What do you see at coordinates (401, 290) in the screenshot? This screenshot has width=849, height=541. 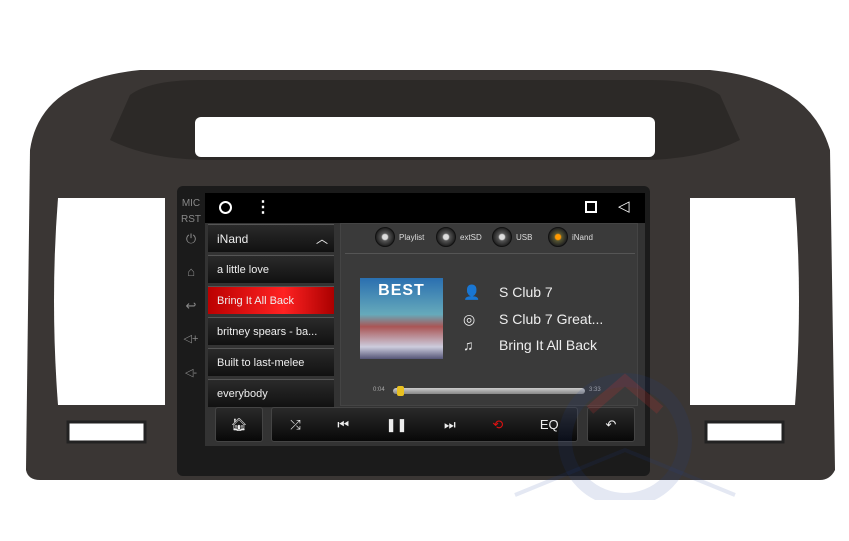 I see `album-art-text: BEST` at bounding box center [401, 290].